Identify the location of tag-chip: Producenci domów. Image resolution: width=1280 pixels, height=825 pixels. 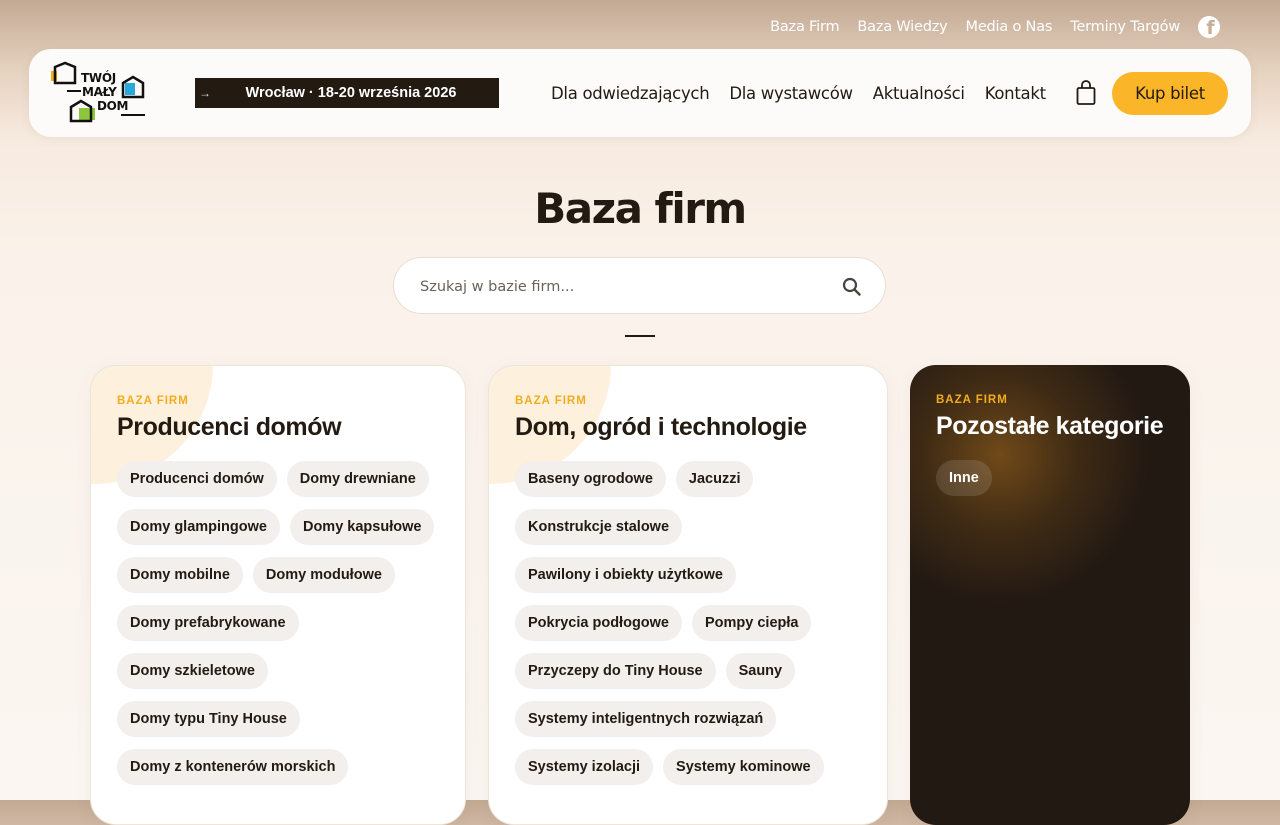
(197, 479).